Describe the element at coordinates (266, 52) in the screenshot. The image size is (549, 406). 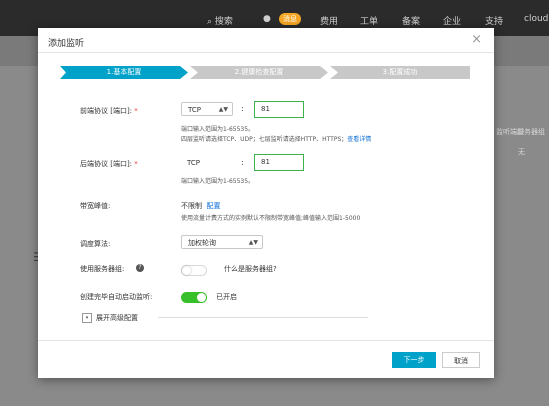
I see `title-divider` at that location.